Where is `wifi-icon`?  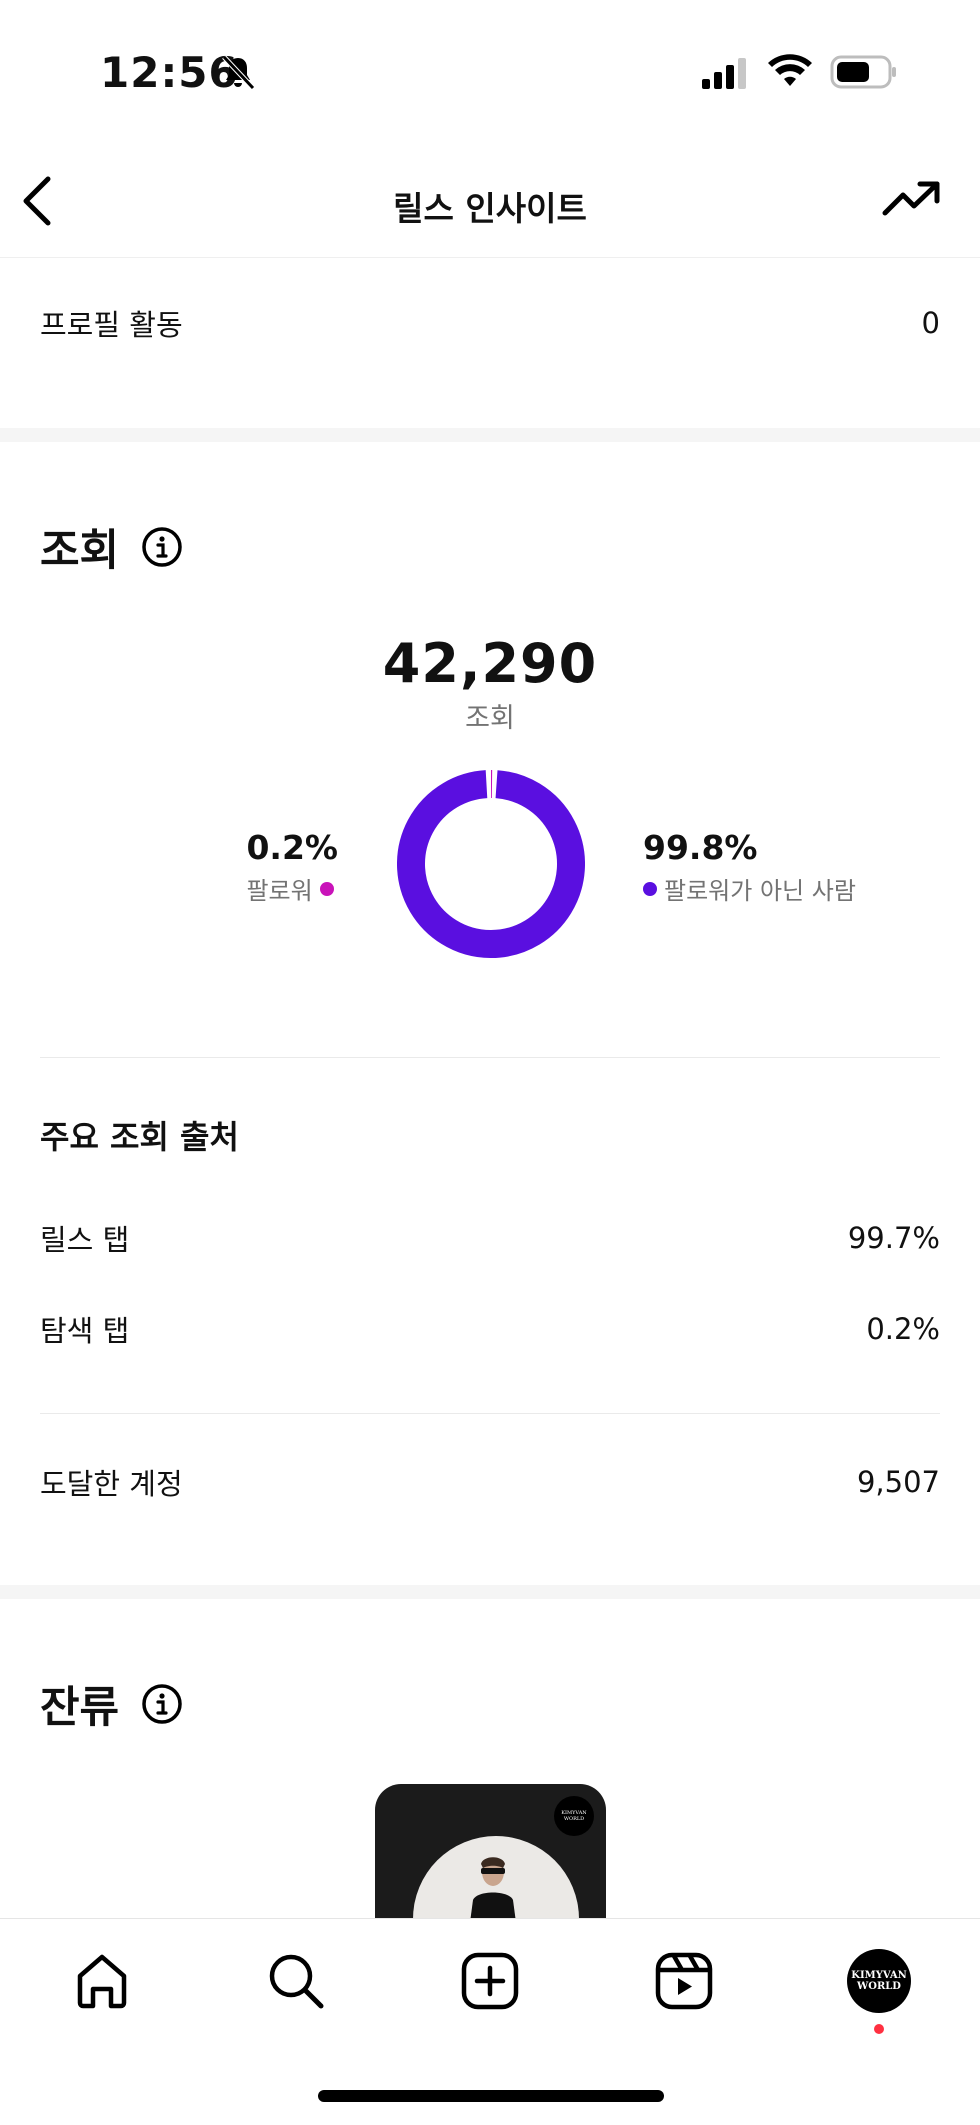 wifi-icon is located at coordinates (790, 70).